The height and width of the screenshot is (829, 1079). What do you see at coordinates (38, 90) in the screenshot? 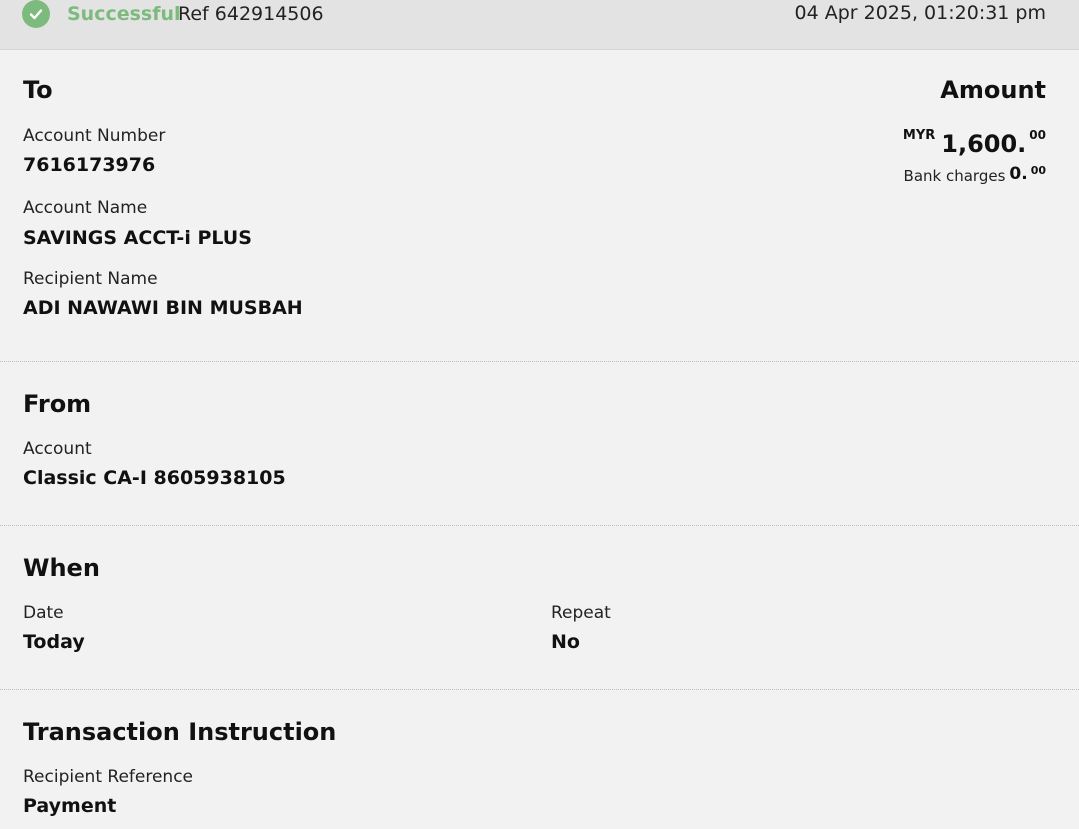
I see `to-heading: To` at bounding box center [38, 90].